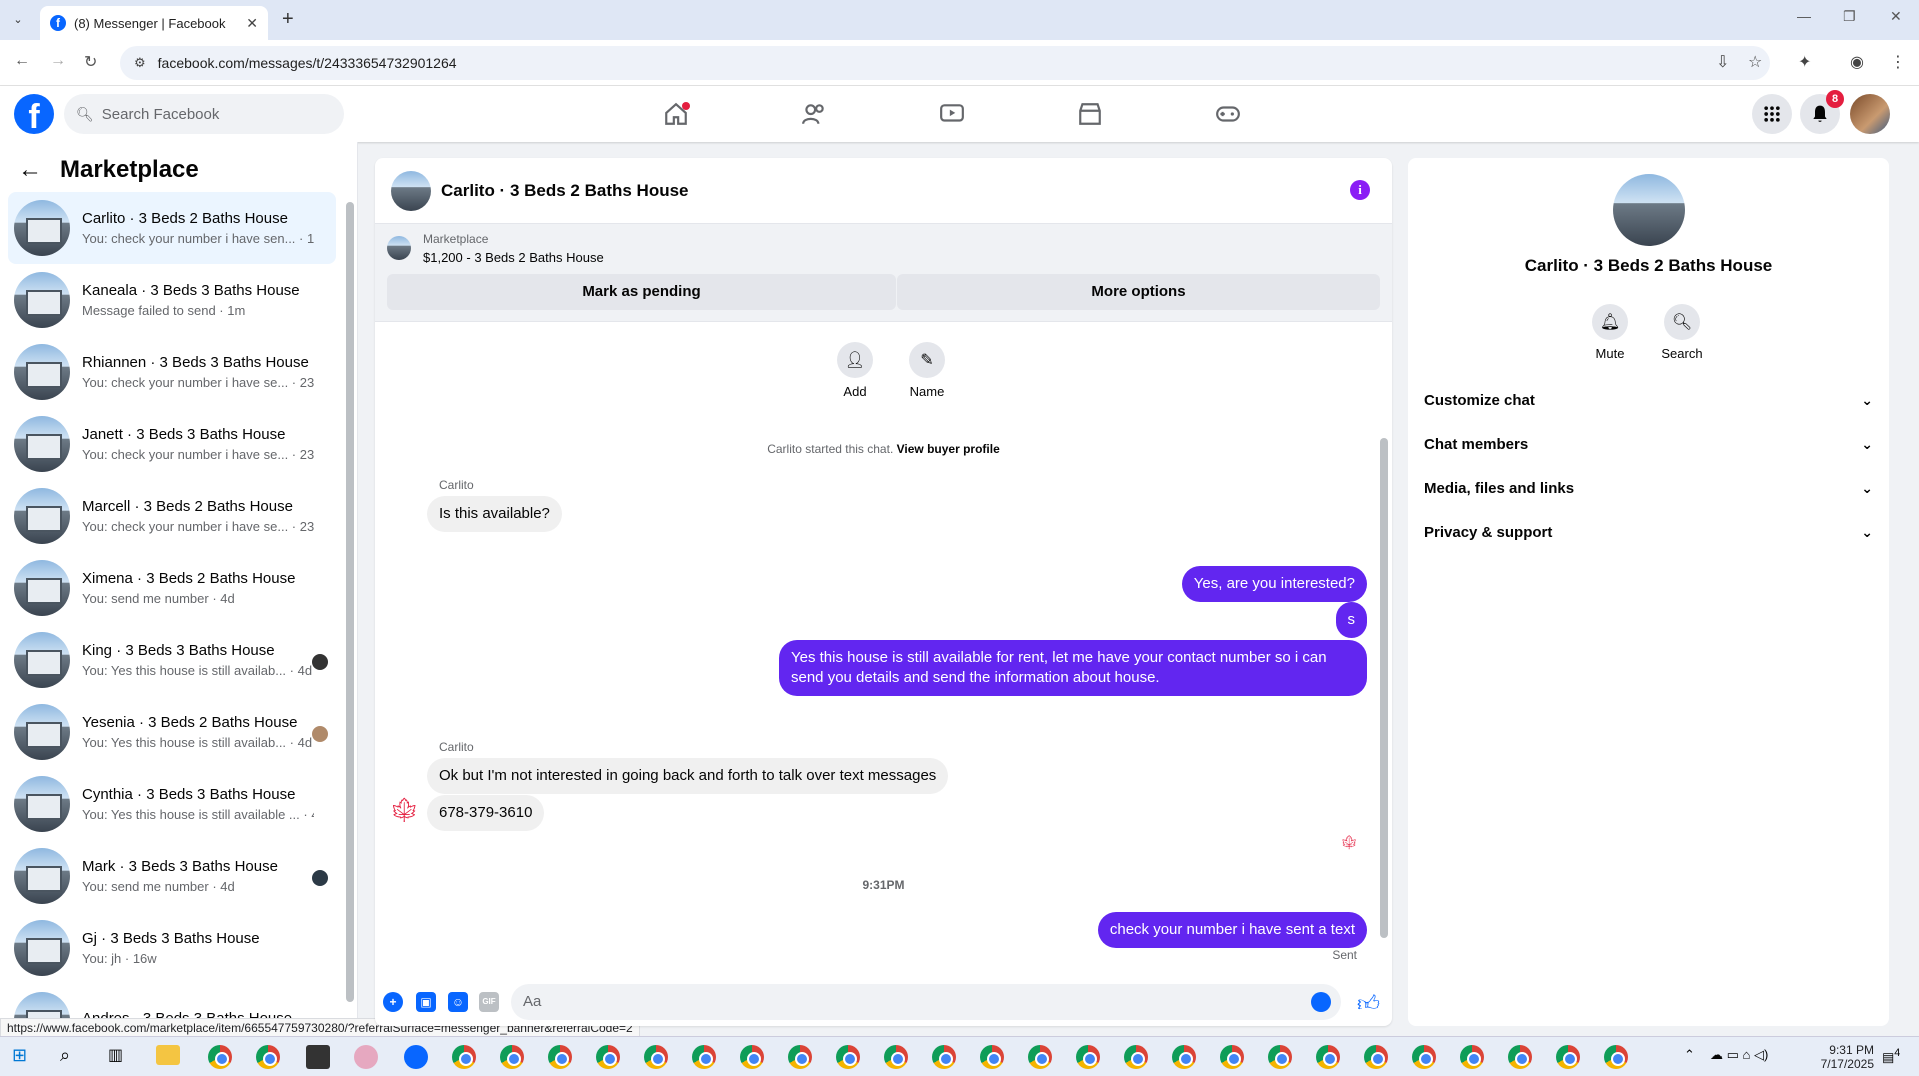  Describe the element at coordinates (814, 114) in the screenshot. I see `friends-nav-icon` at that location.